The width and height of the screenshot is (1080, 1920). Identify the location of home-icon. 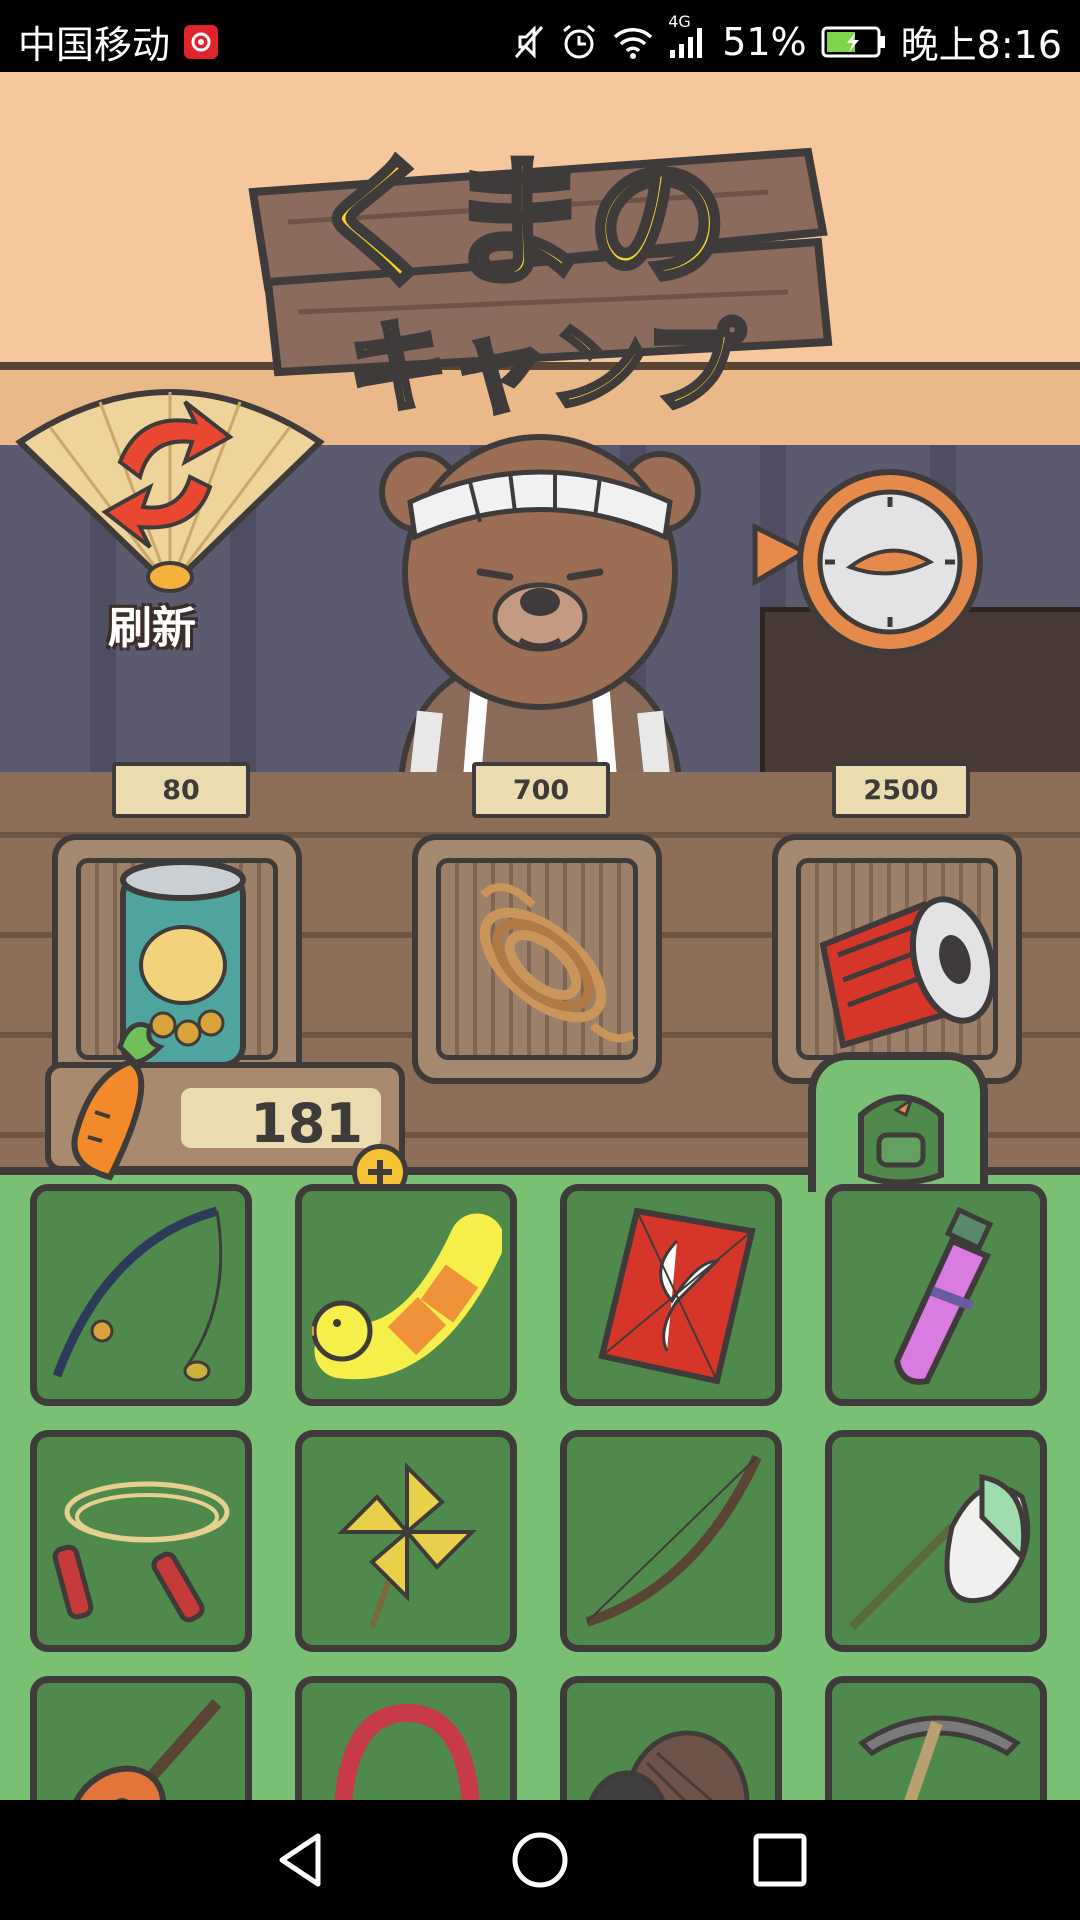
(540, 1860).